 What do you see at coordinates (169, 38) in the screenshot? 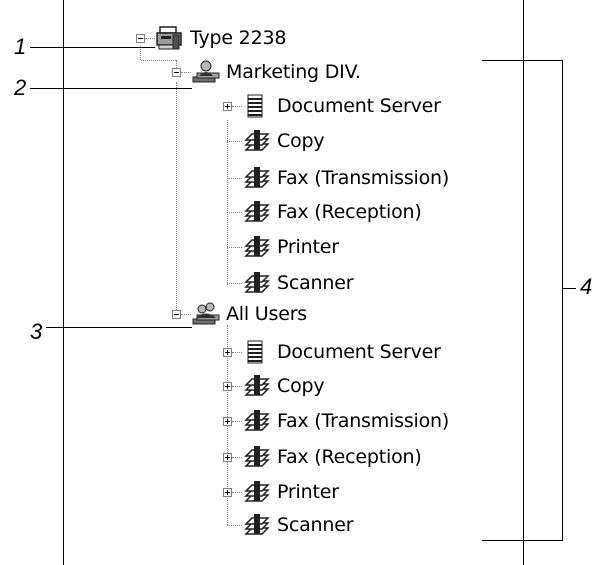
I see `printer-device-icon` at bounding box center [169, 38].